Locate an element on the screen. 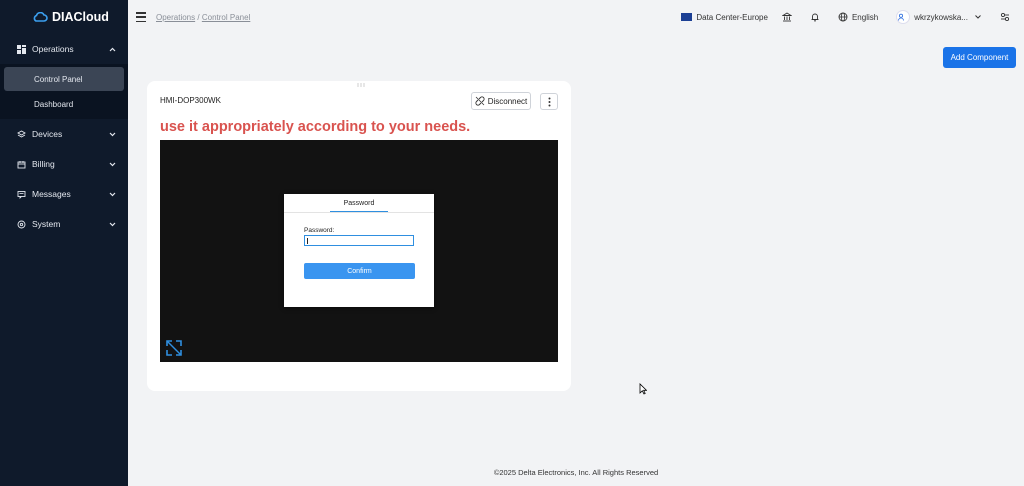  sidebar-group-messages: Messages is located at coordinates (64, 194).